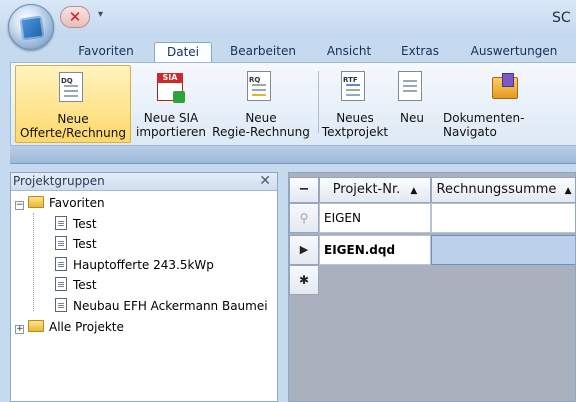 The image size is (576, 402). I want to click on new-offer-icon: DQ, so click(73, 88).